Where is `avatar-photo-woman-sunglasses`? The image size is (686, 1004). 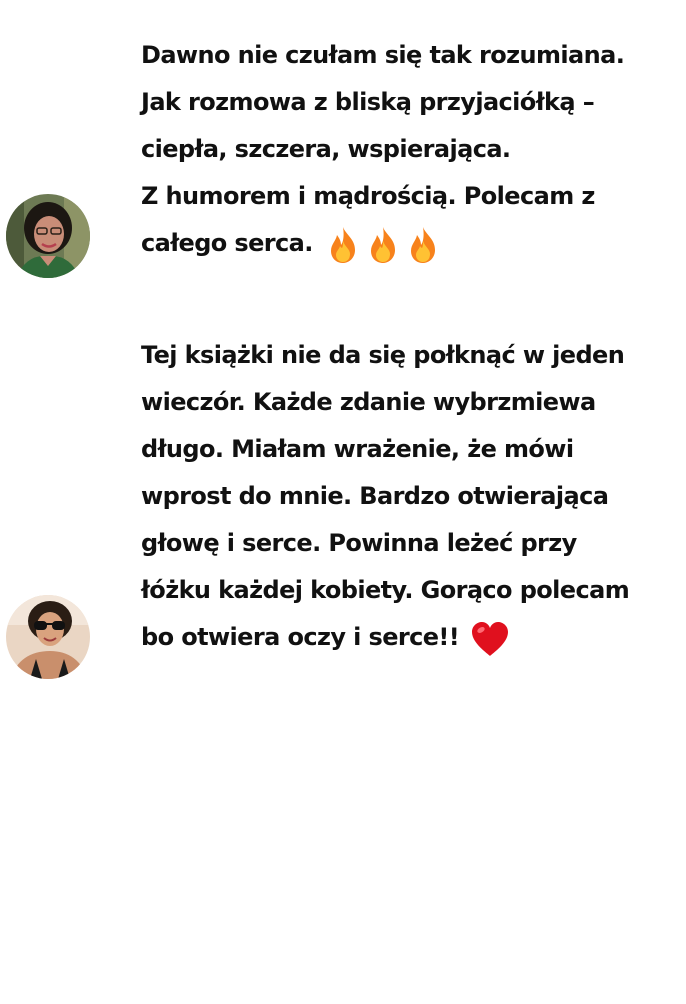 avatar-photo-woman-sunglasses is located at coordinates (48, 637).